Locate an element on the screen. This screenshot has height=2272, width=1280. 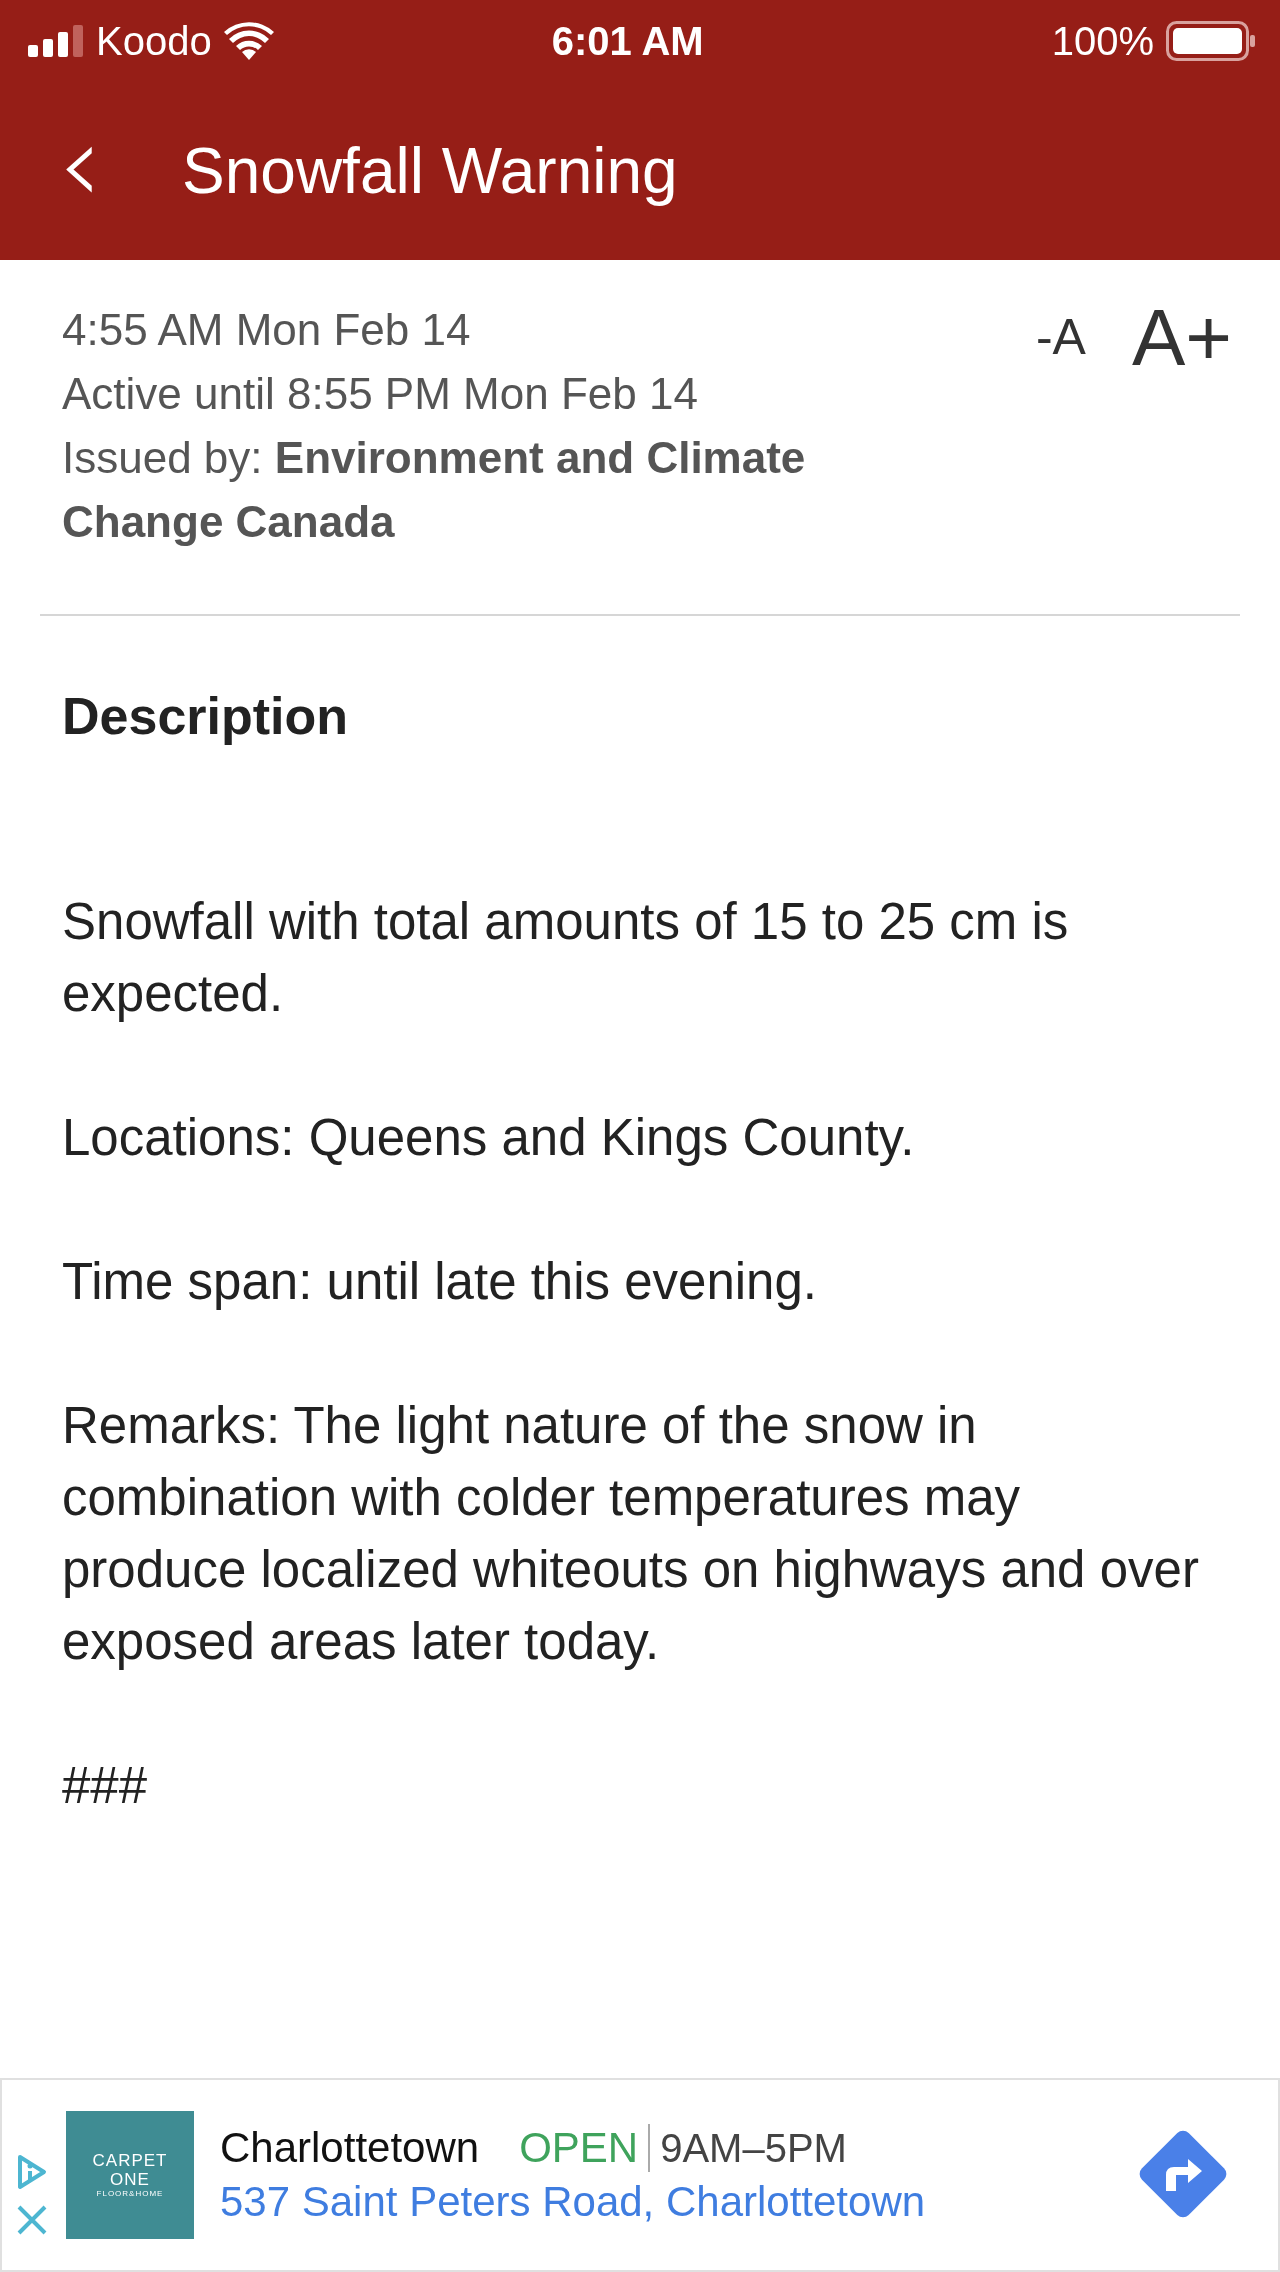
page-title: Snowfall Warning is located at coordinates (430, 171).